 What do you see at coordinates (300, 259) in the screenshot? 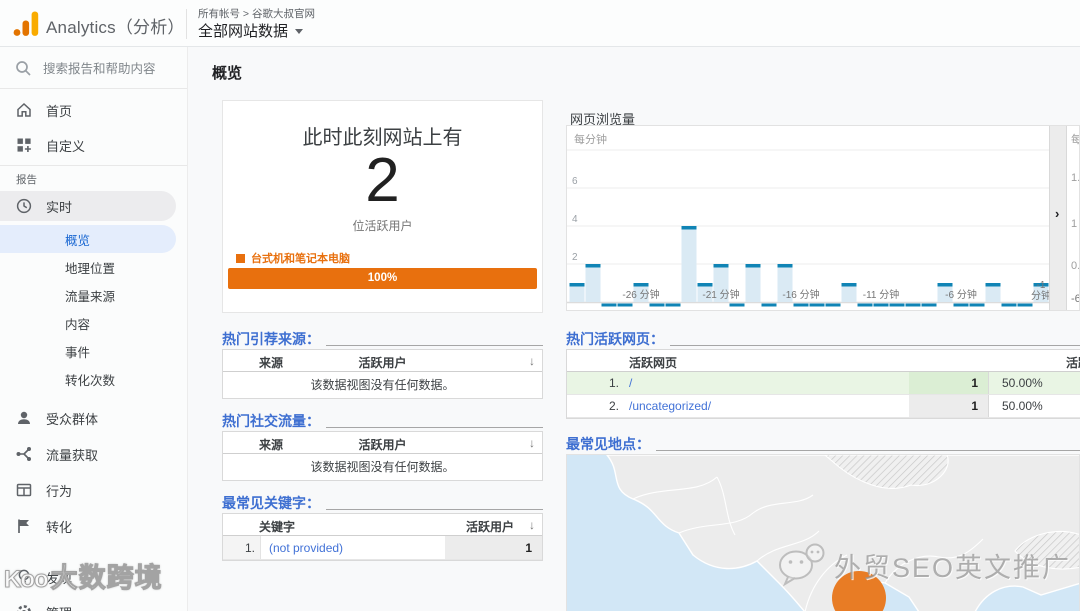
I see `legend-label: 台式机和笔记本电脑` at bounding box center [300, 259].